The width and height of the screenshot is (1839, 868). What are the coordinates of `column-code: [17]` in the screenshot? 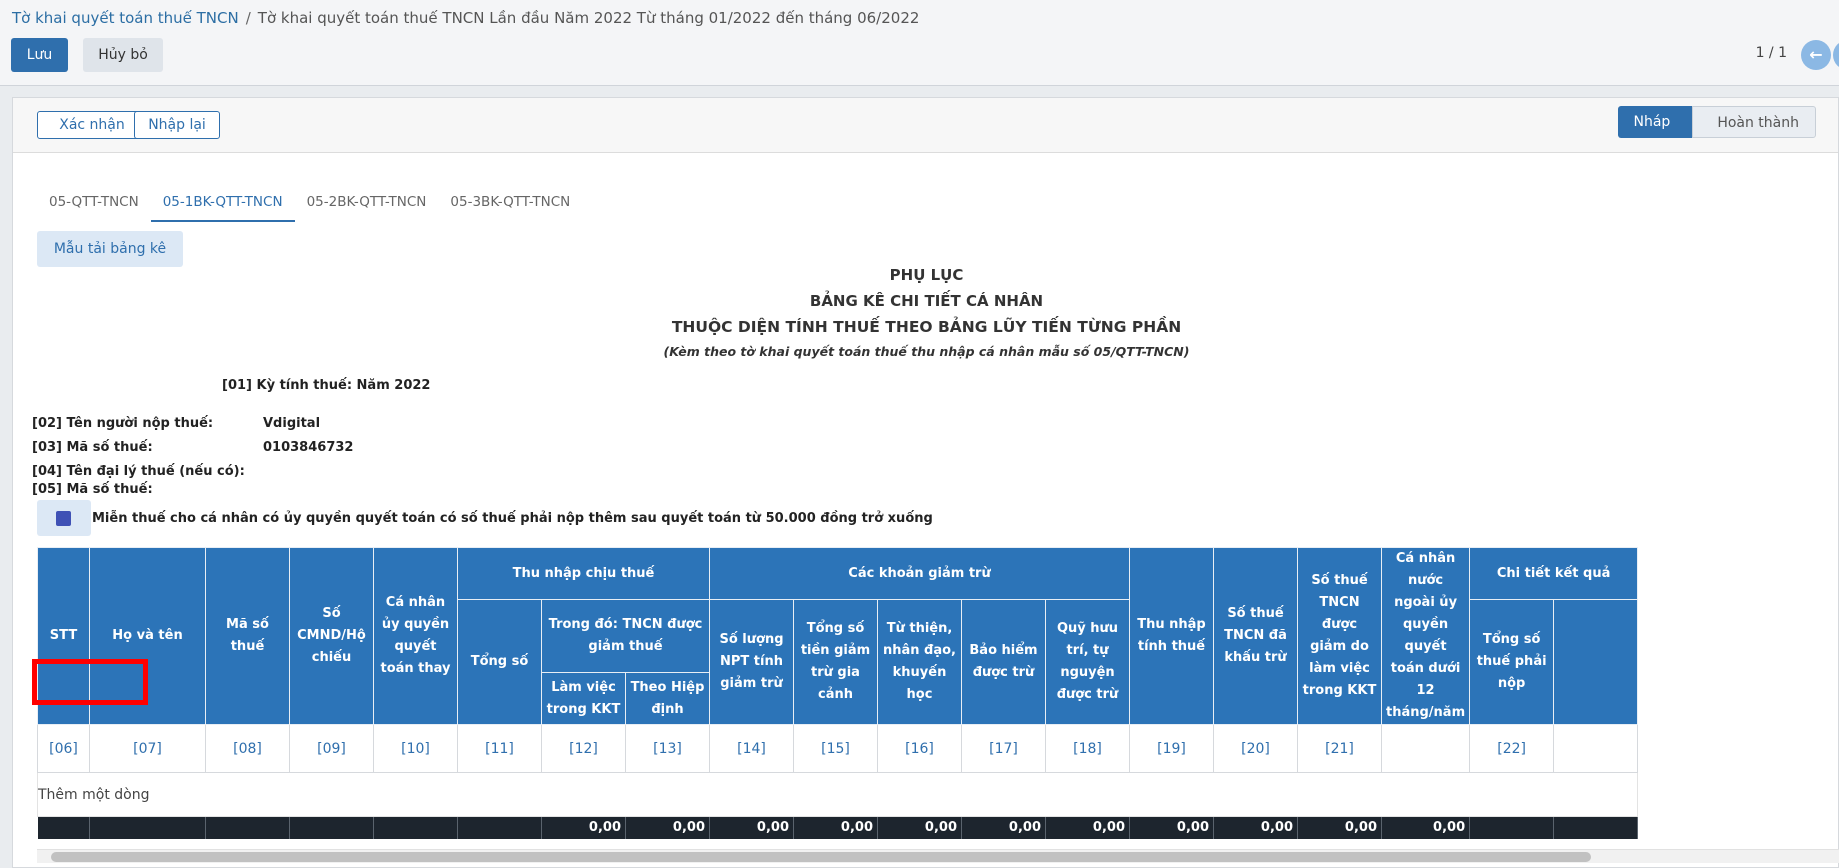 It's located at (1003, 748).